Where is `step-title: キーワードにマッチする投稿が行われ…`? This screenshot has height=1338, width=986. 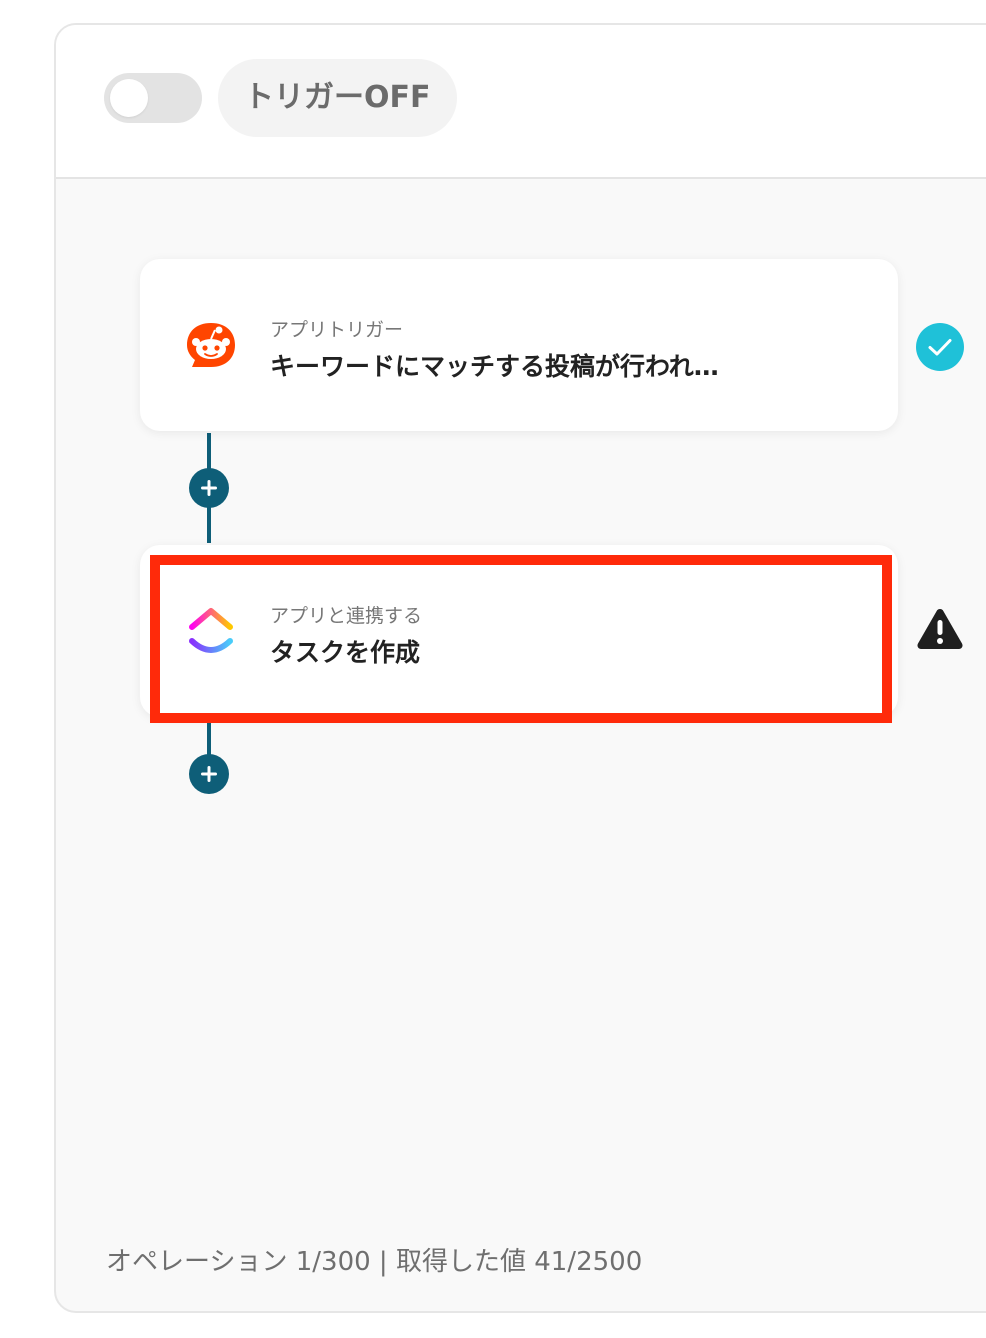 step-title: キーワードにマッチする投稿が行われ… is located at coordinates (494, 366).